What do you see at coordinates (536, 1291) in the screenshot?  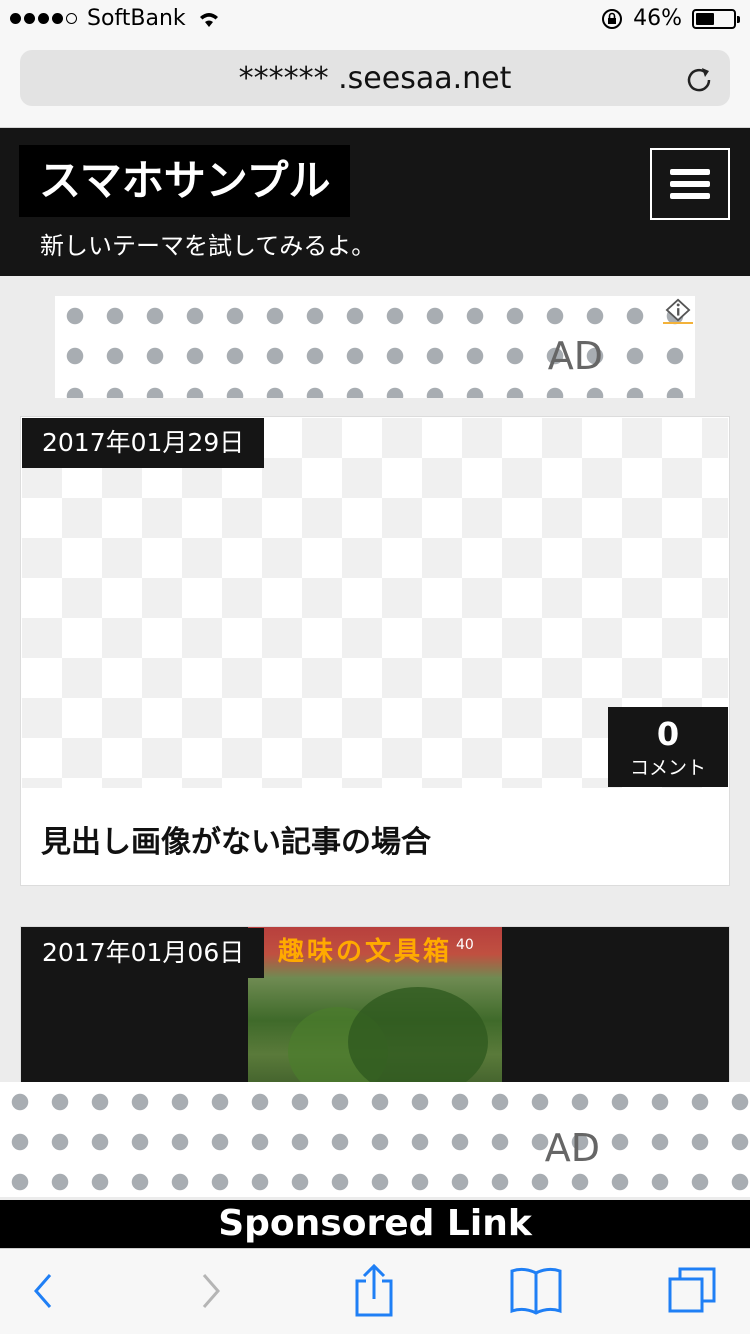 I see `bookmarks-icon` at bounding box center [536, 1291].